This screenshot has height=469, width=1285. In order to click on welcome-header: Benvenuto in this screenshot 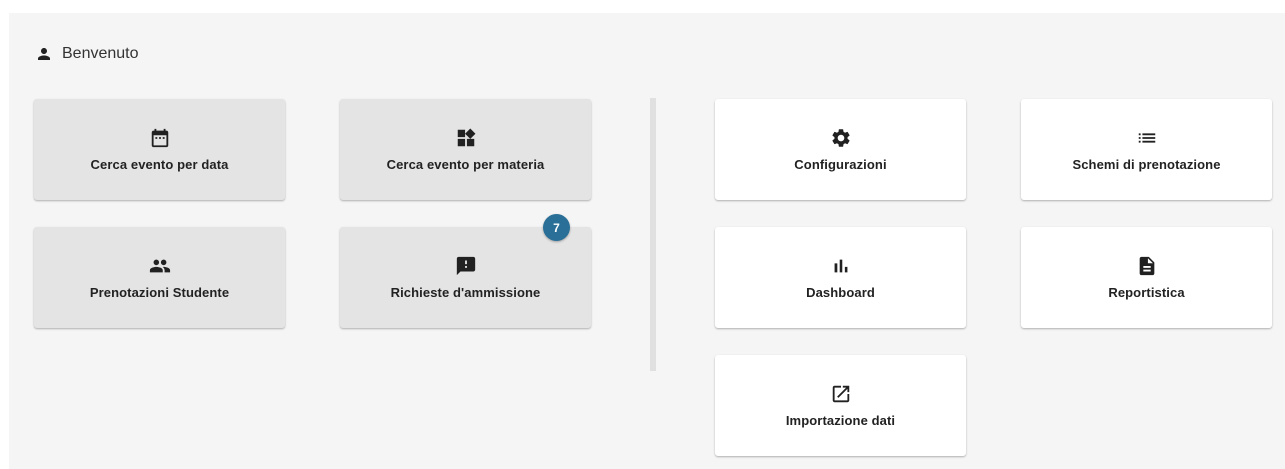, I will do `click(87, 54)`.